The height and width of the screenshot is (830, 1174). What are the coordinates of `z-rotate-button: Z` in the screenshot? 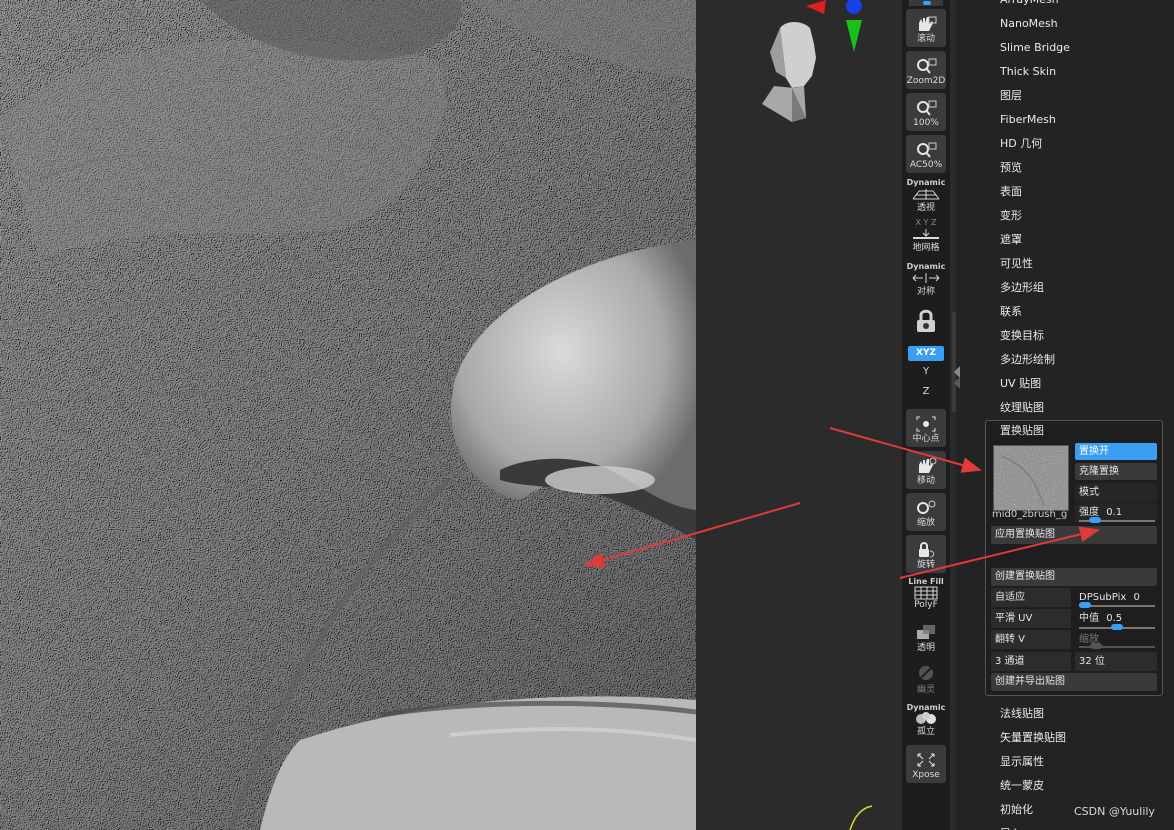 It's located at (926, 391).